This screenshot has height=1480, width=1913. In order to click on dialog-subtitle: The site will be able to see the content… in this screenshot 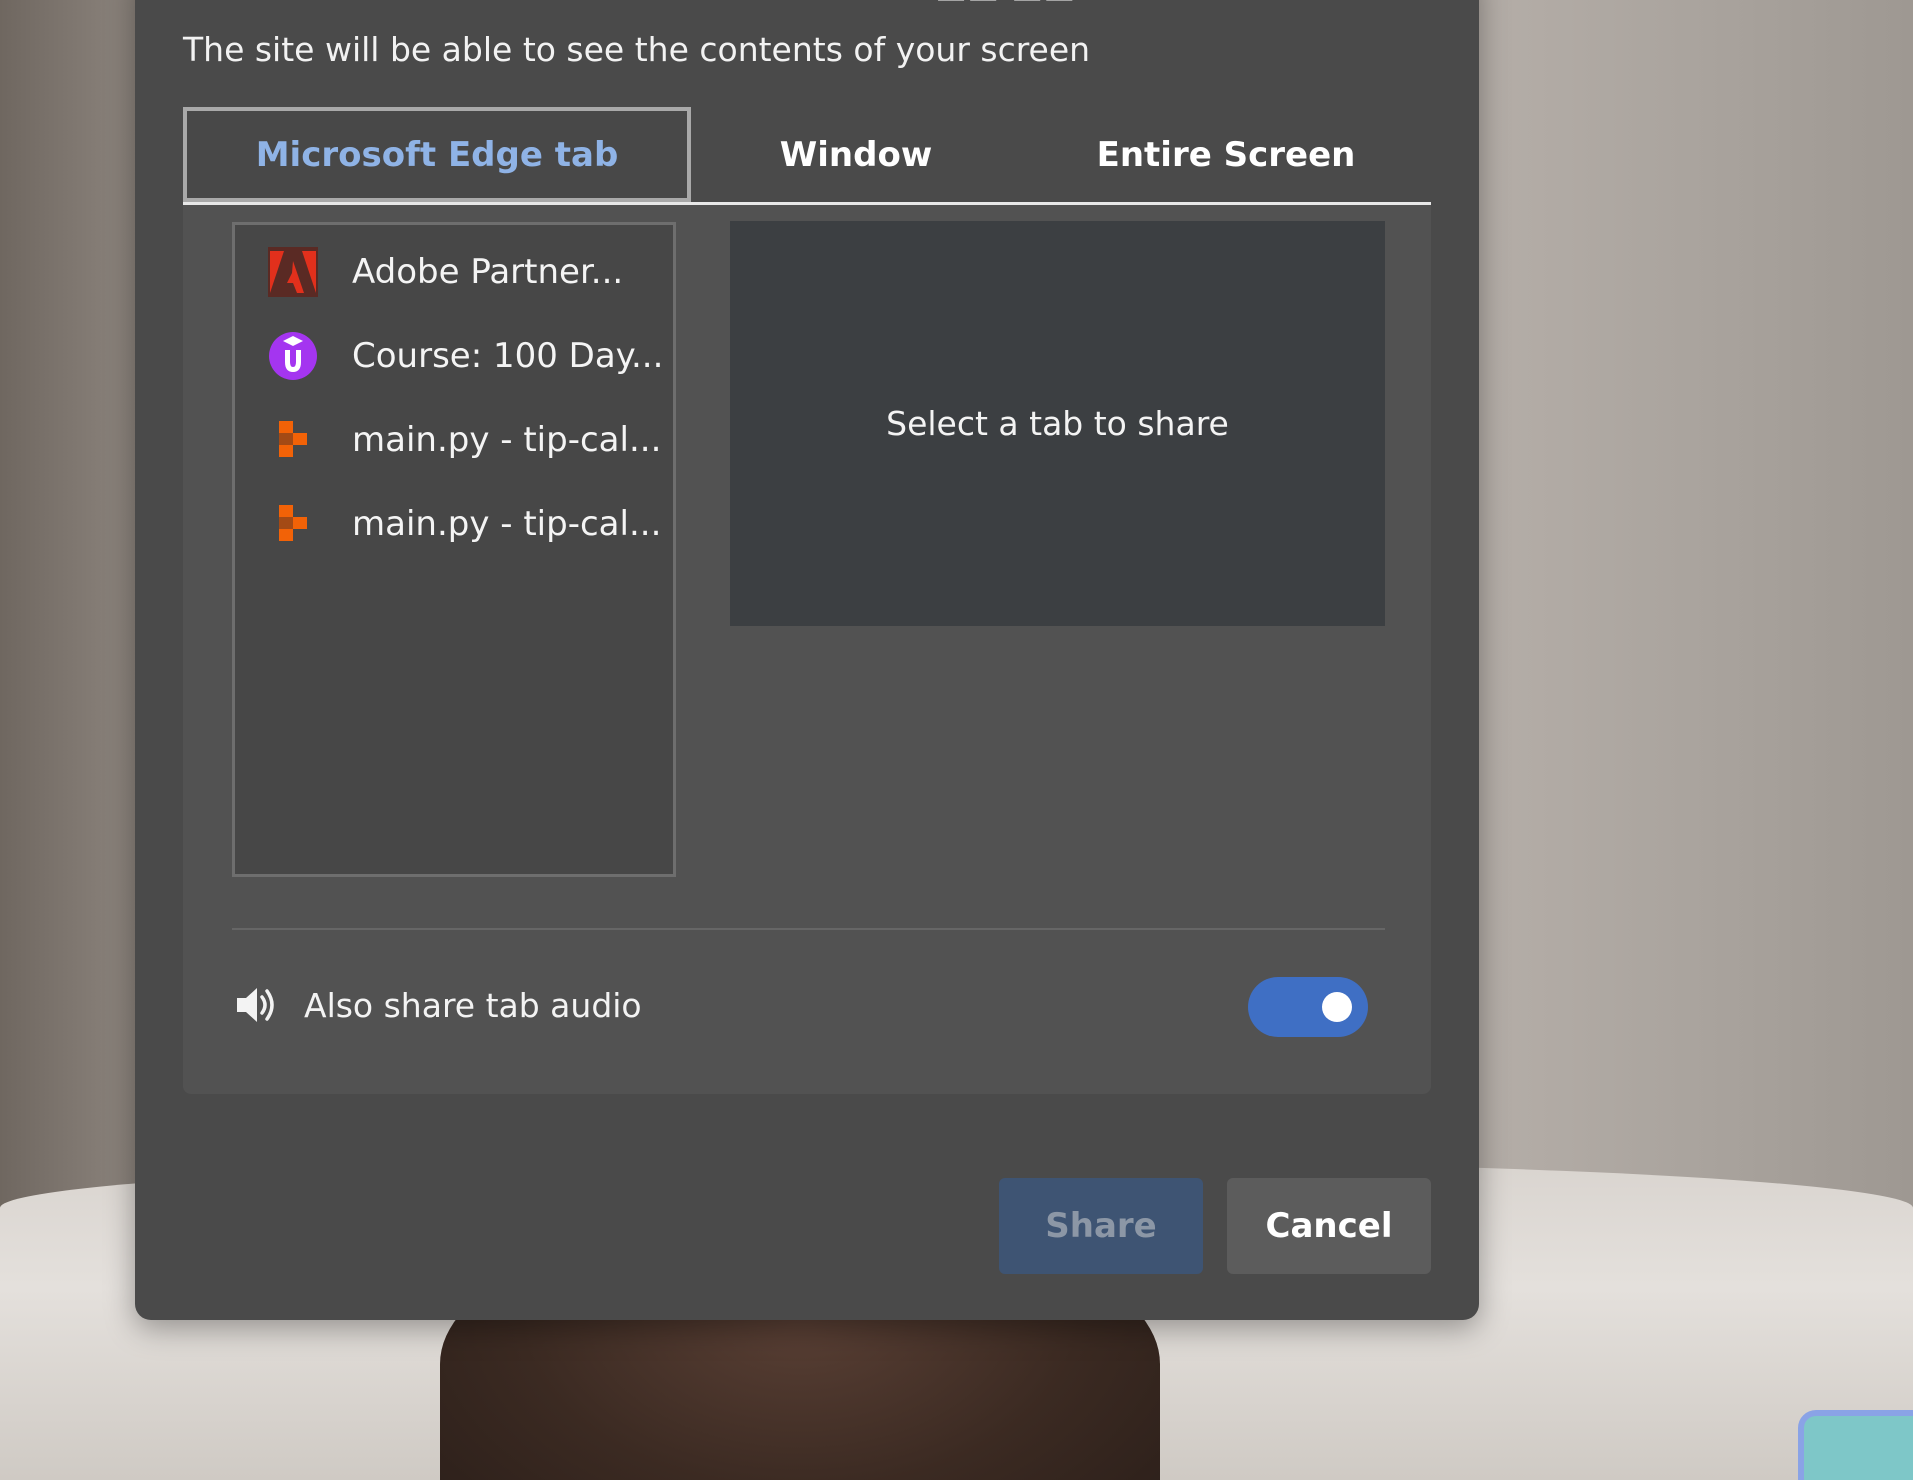, I will do `click(637, 49)`.